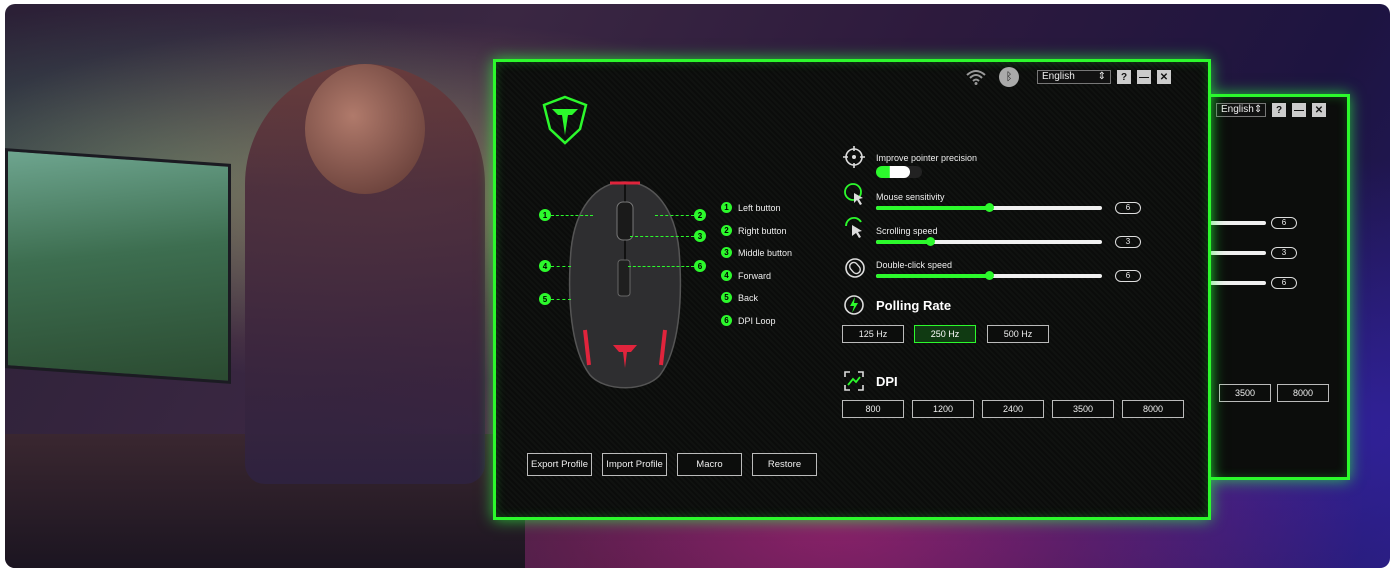 Image resolution: width=1395 pixels, height=571 pixels. I want to click on scrolling-speed-slider, so click(989, 241).